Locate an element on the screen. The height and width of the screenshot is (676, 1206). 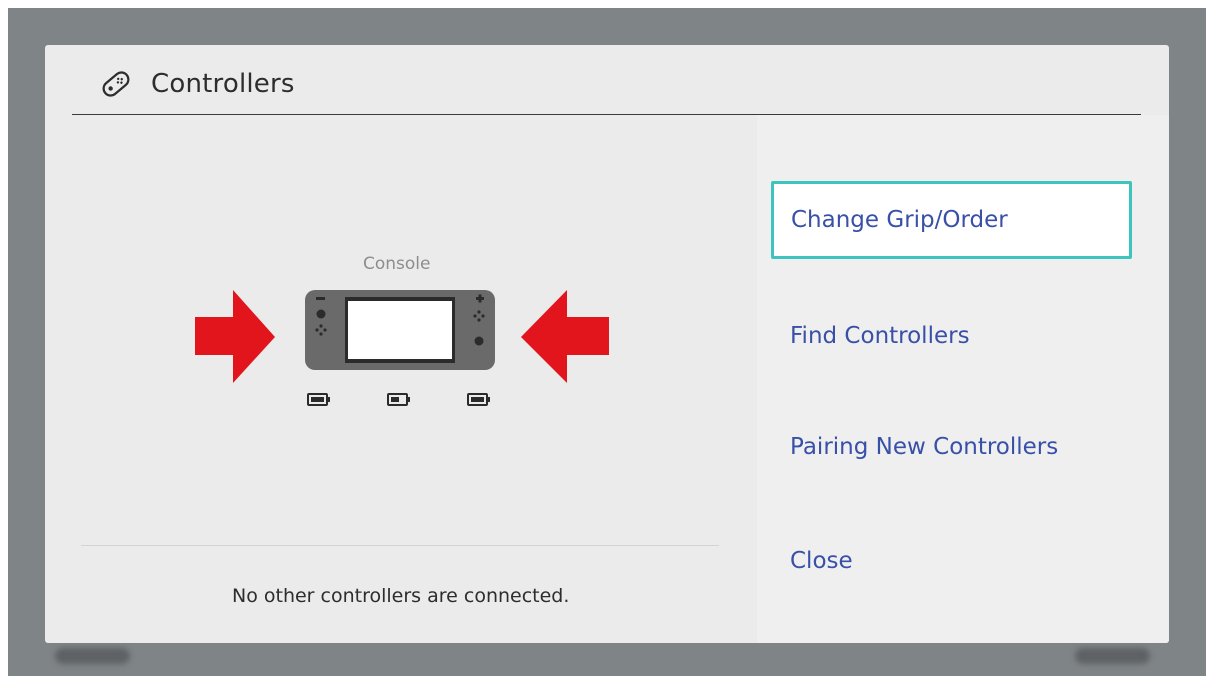
controller-icon is located at coordinates (116, 84).